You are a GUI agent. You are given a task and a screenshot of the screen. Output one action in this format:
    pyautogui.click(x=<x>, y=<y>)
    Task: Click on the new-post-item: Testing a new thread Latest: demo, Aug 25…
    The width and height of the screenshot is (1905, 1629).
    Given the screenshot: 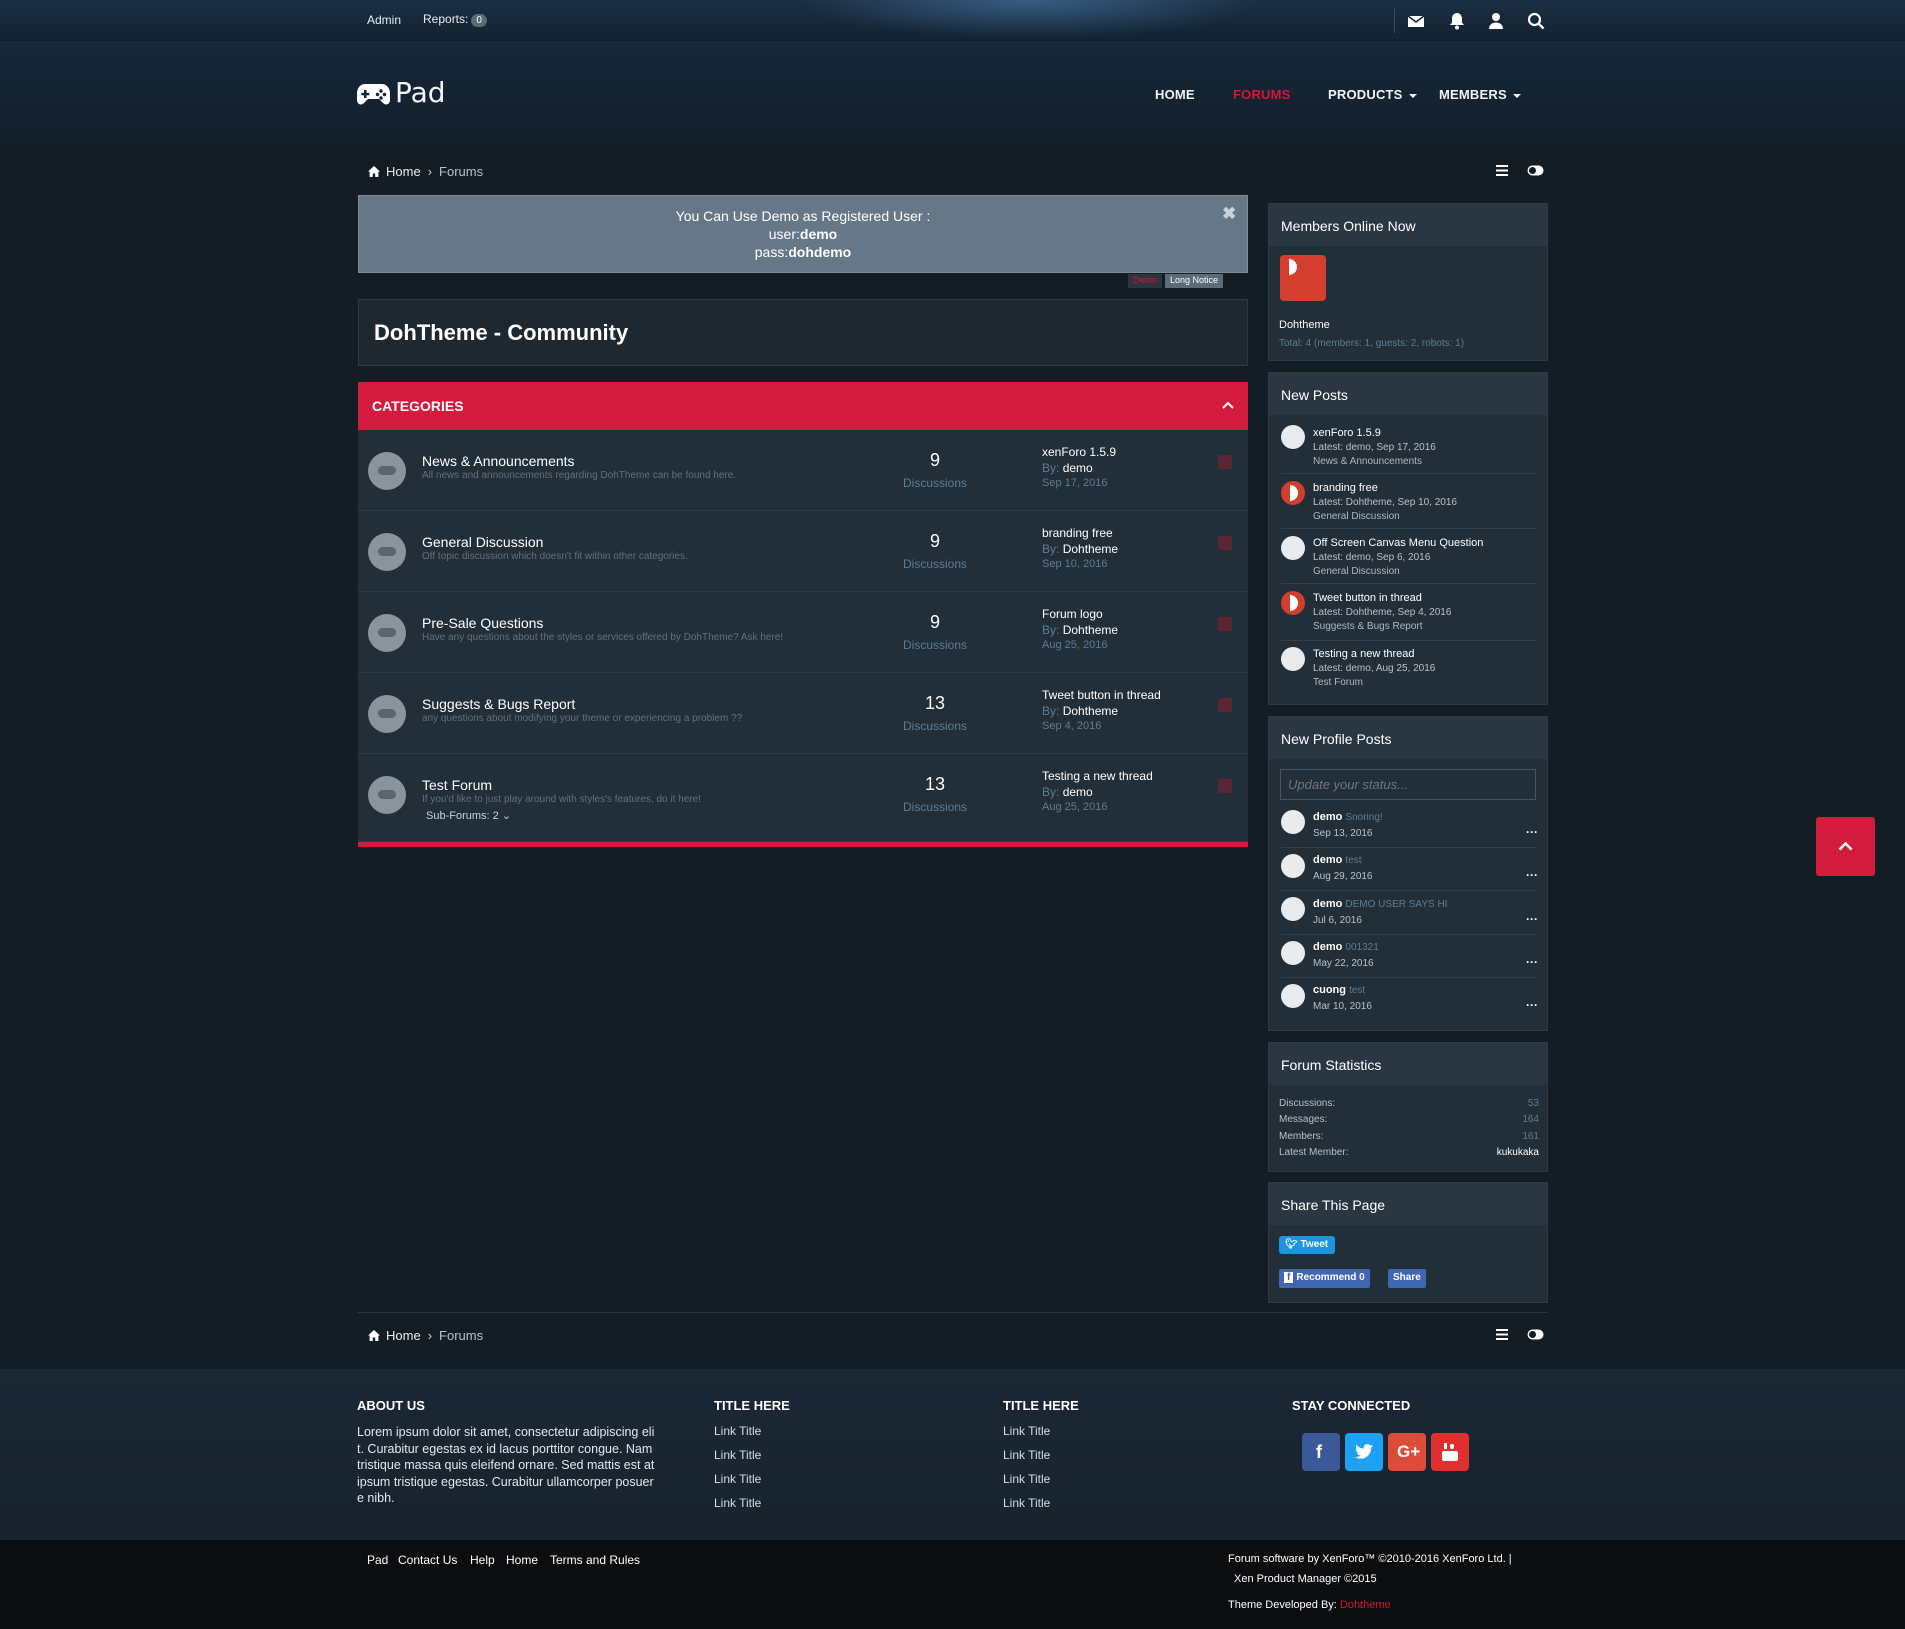 What is the action you would take?
    pyautogui.click(x=1374, y=669)
    